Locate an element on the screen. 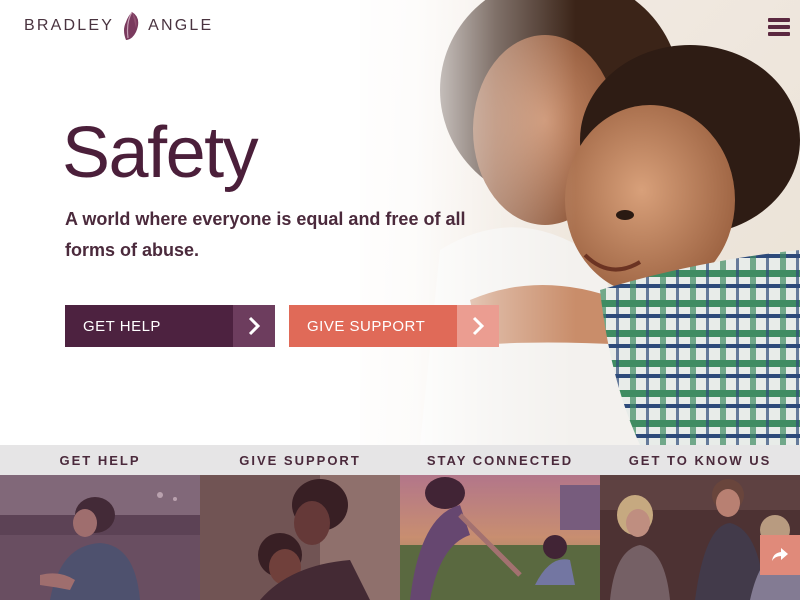  tile-get-help is located at coordinates (100, 537).